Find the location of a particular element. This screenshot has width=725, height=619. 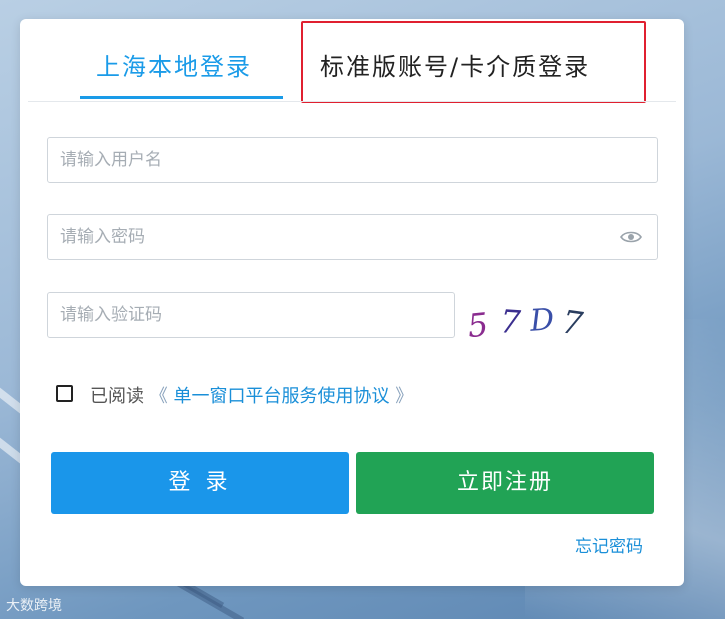

captcha-image: 5 7 D 7 is located at coordinates (531, 322).